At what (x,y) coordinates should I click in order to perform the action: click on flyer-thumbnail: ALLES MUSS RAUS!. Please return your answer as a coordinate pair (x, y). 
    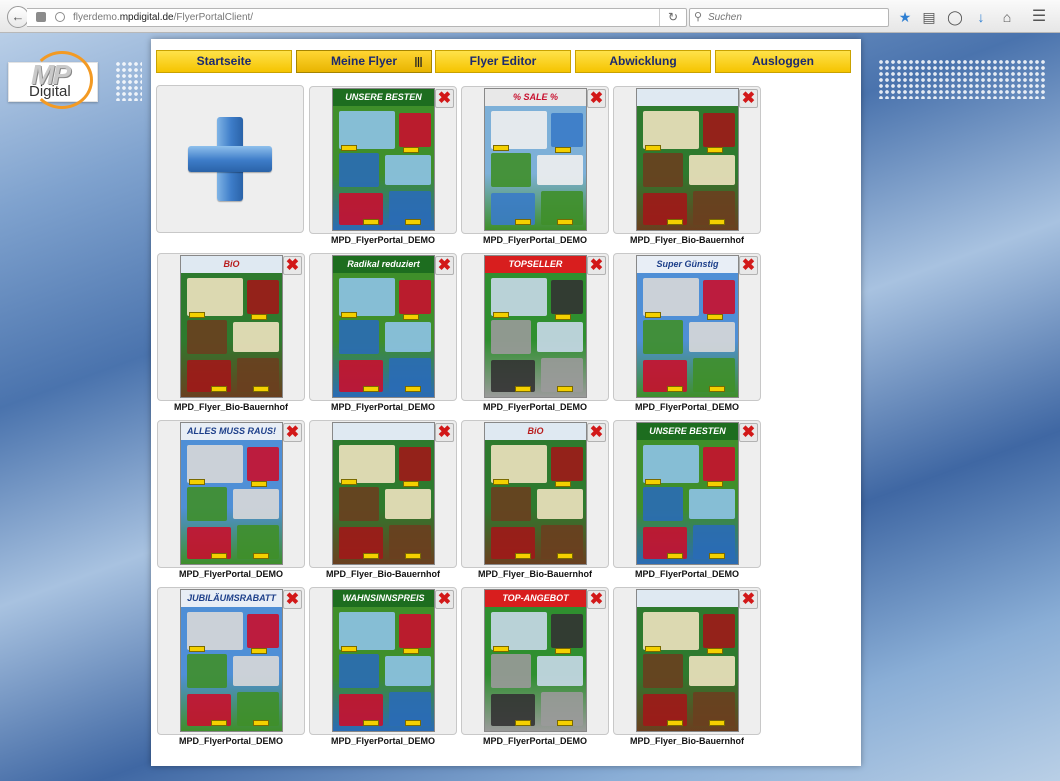
    Looking at the image, I should click on (231, 493).